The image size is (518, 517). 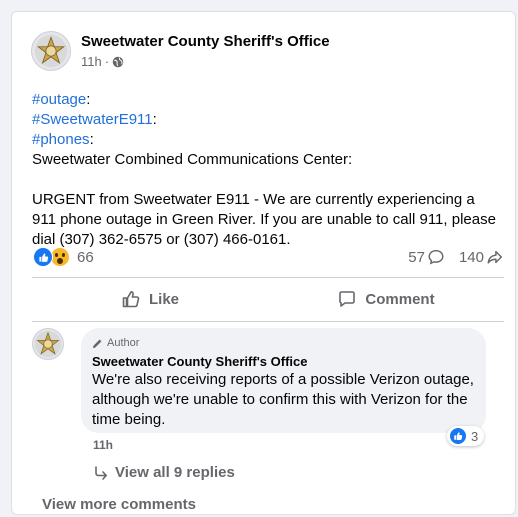 I want to click on like-button: Like, so click(x=150, y=299).